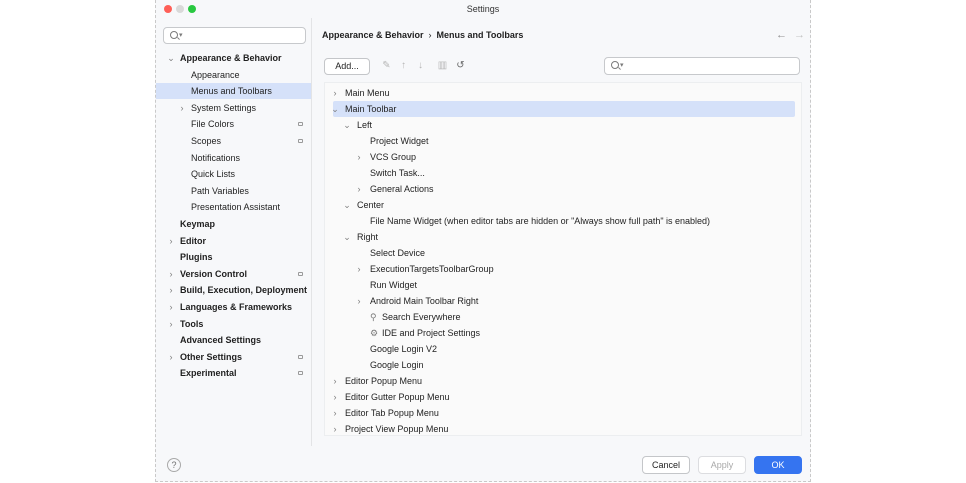 Image resolution: width=966 pixels, height=483 pixels. I want to click on sidebar-item: › Version Control, so click(233, 274).